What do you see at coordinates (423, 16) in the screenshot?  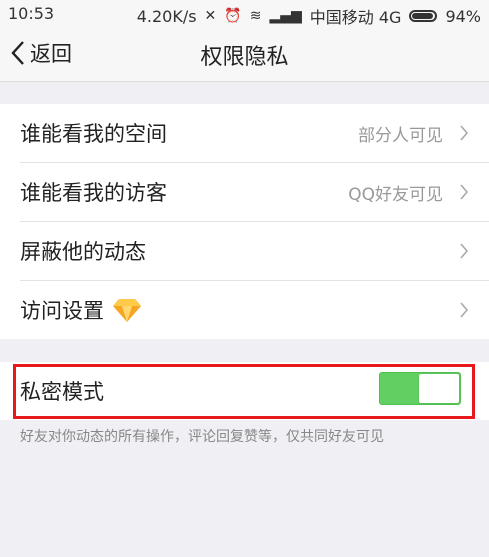 I see `battery-icon` at bounding box center [423, 16].